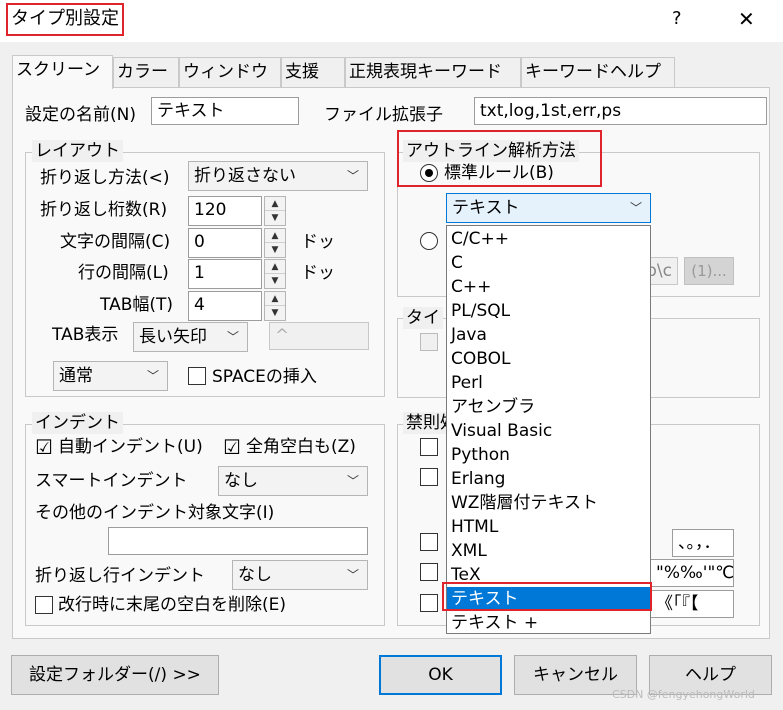 This screenshot has width=783, height=710. I want to click on standard-rule-radio, so click(429, 173).